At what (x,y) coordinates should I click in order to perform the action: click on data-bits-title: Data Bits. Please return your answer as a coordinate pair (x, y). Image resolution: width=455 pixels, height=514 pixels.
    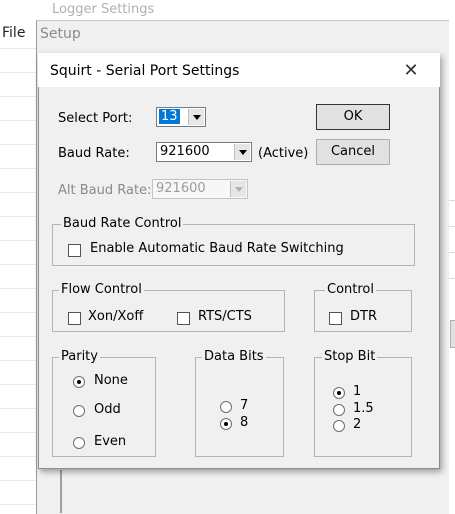
    Looking at the image, I should click on (234, 356).